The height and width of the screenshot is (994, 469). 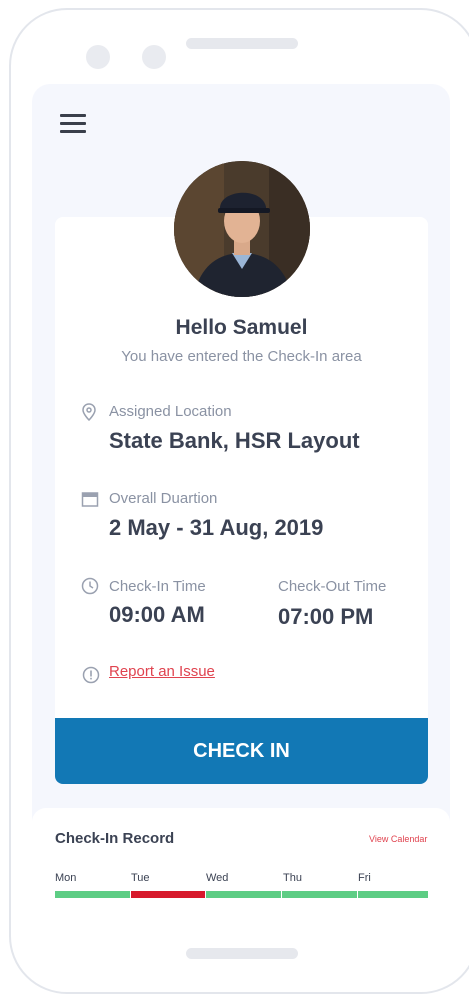 What do you see at coordinates (170, 411) in the screenshot?
I see `assigned-location-label: Assigned Location` at bounding box center [170, 411].